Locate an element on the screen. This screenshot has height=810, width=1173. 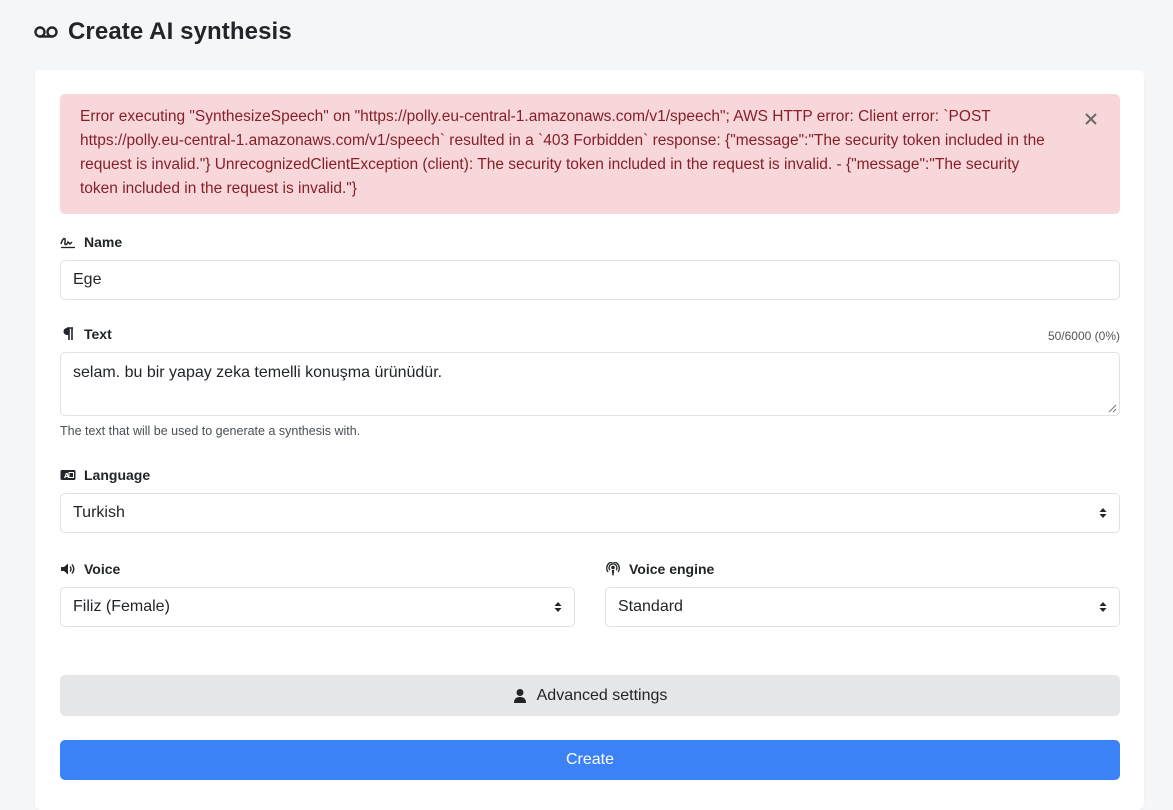
voicemail-icon is located at coordinates (46, 32).